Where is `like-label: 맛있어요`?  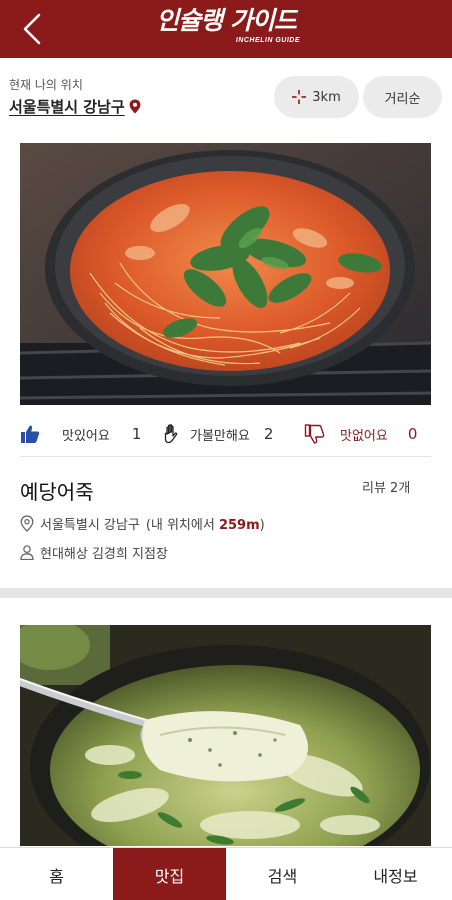 like-label: 맛있어요 is located at coordinates (86, 436).